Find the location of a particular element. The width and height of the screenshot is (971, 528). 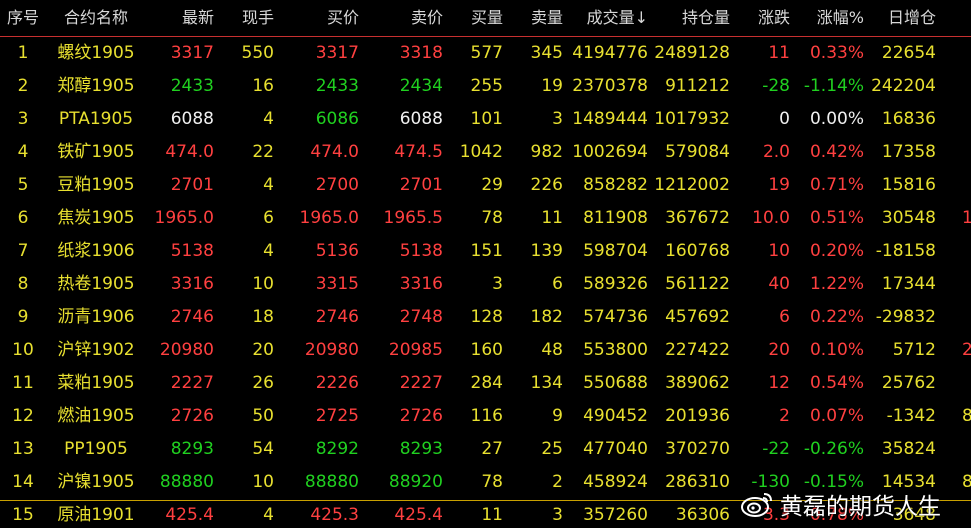

weibo-icon is located at coordinates (756, 505).